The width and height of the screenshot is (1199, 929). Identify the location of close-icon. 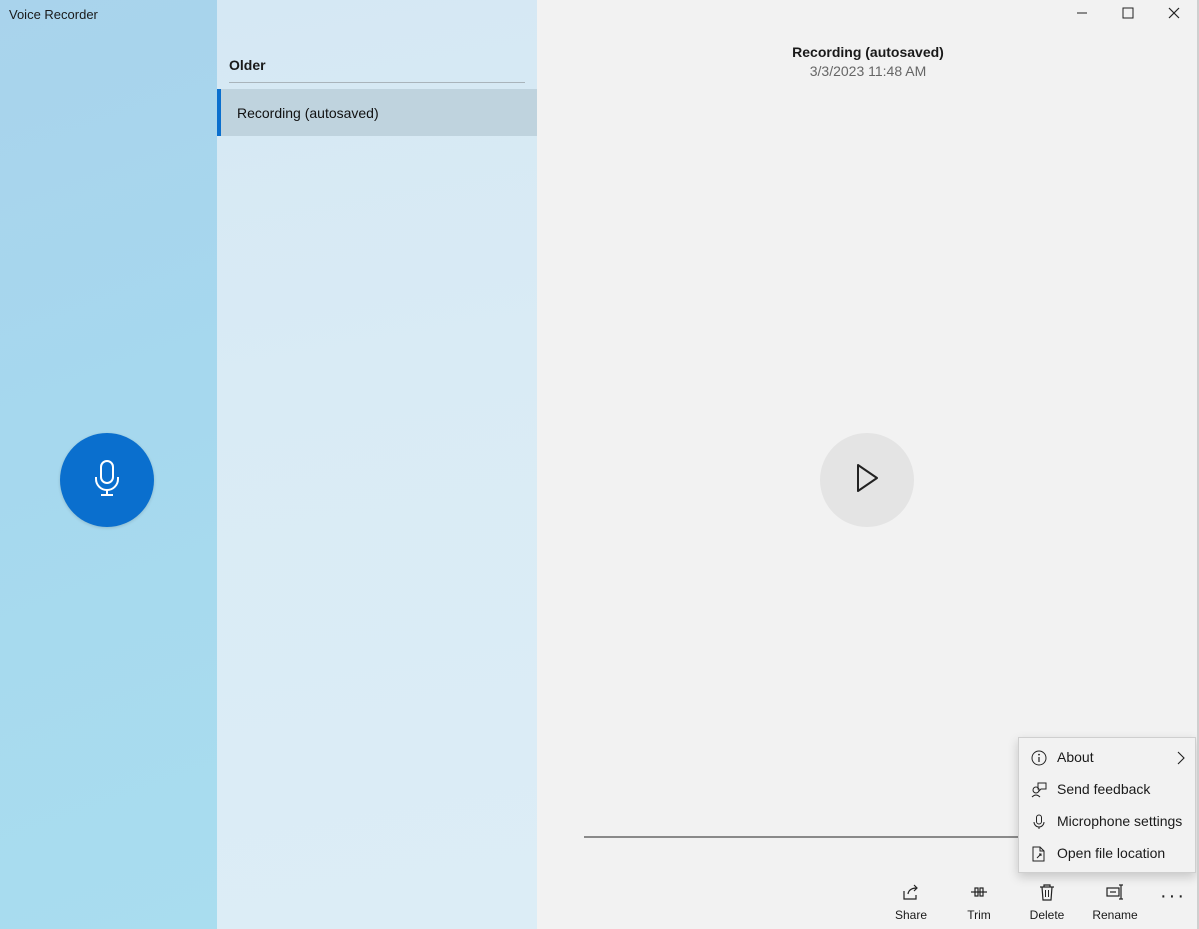
(1174, 15).